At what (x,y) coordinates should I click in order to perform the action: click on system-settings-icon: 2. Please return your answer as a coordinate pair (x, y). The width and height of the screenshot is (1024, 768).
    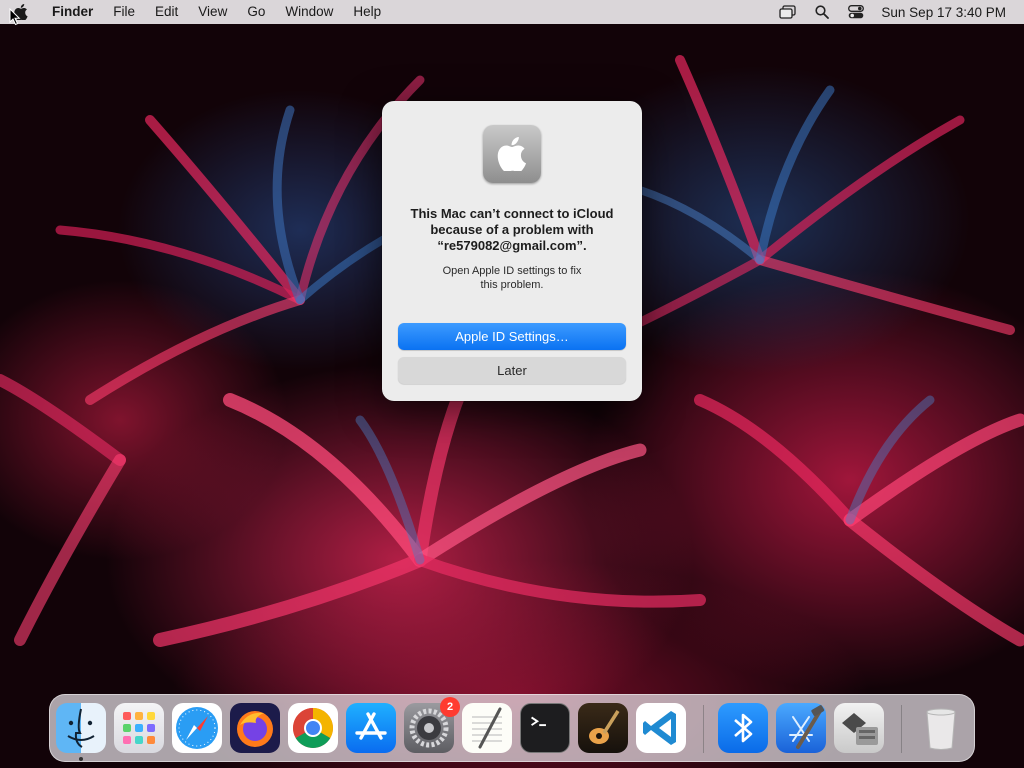
    Looking at the image, I should click on (432, 725).